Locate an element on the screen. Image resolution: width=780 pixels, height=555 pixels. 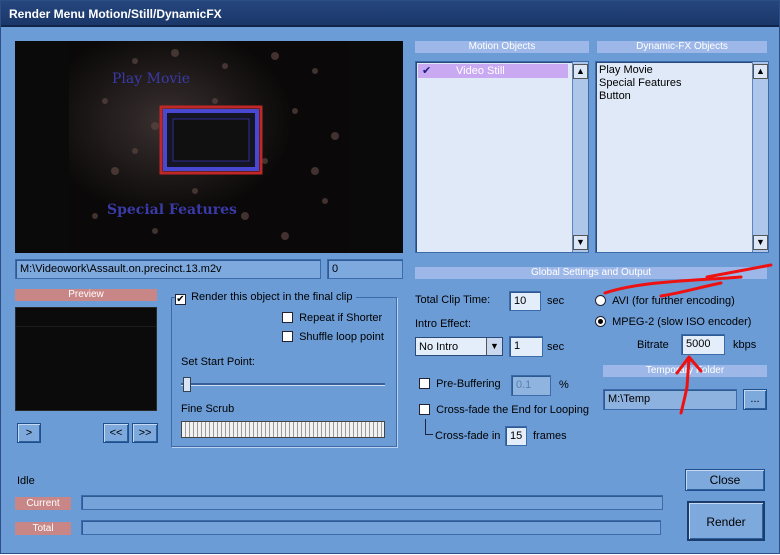
red-annotation-marks is located at coordinates (688, 339).